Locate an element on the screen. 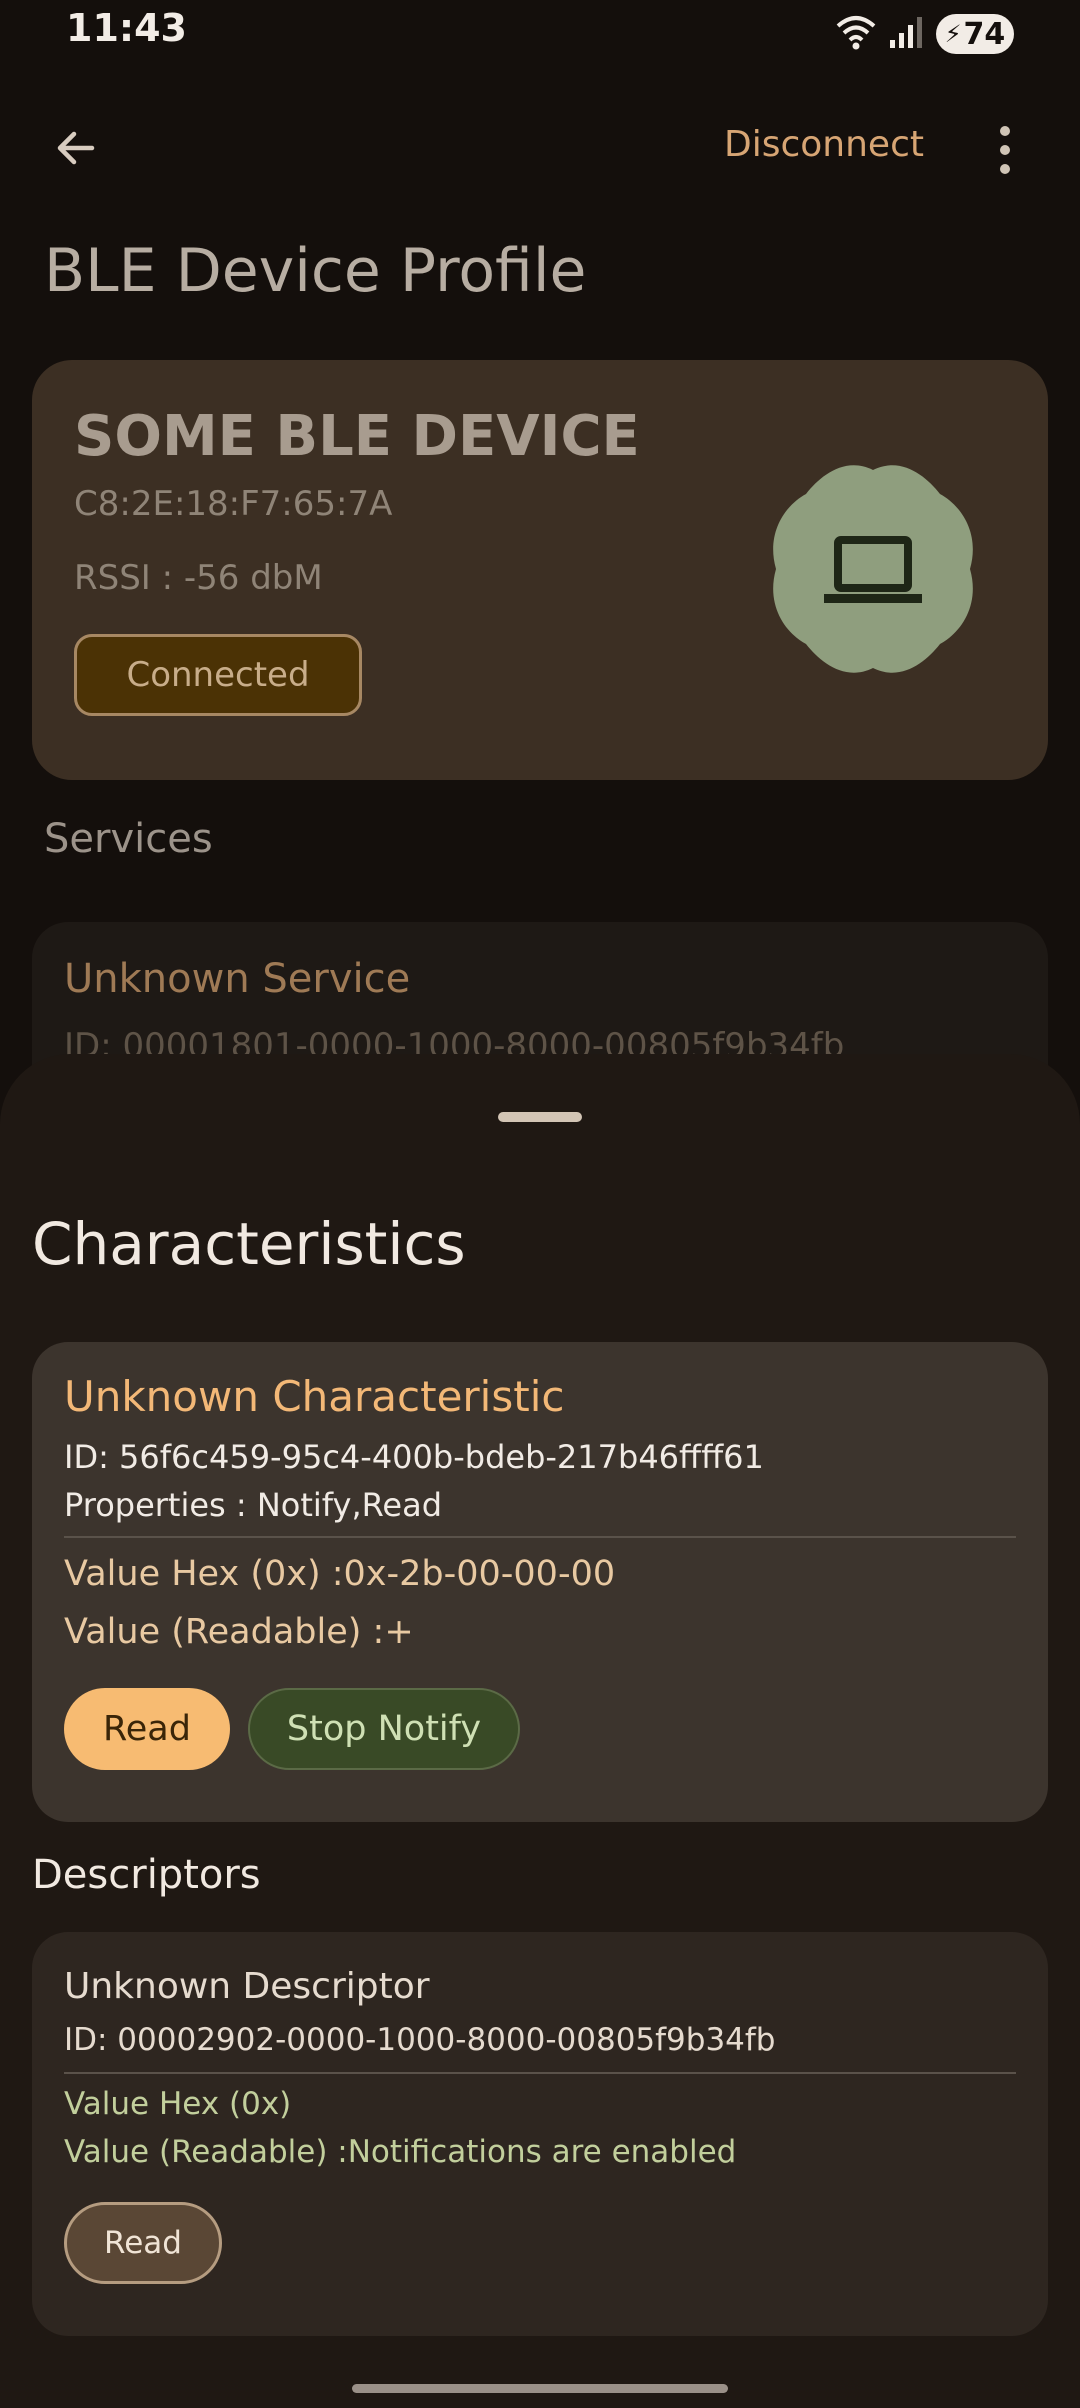  back-button is located at coordinates (76, 148).